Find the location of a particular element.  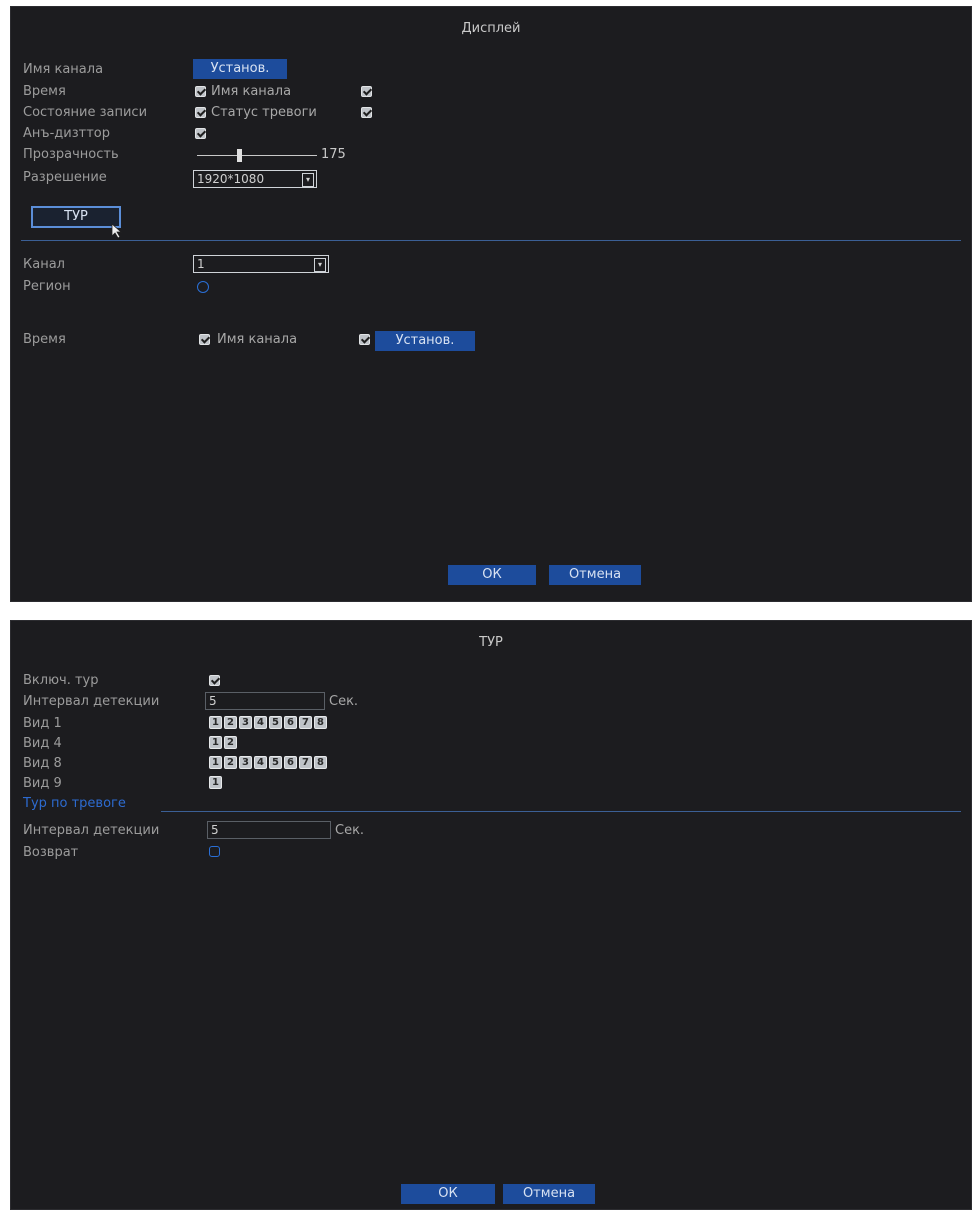

alarm-tour-section-label: Тур по тревоге is located at coordinates (74, 803).